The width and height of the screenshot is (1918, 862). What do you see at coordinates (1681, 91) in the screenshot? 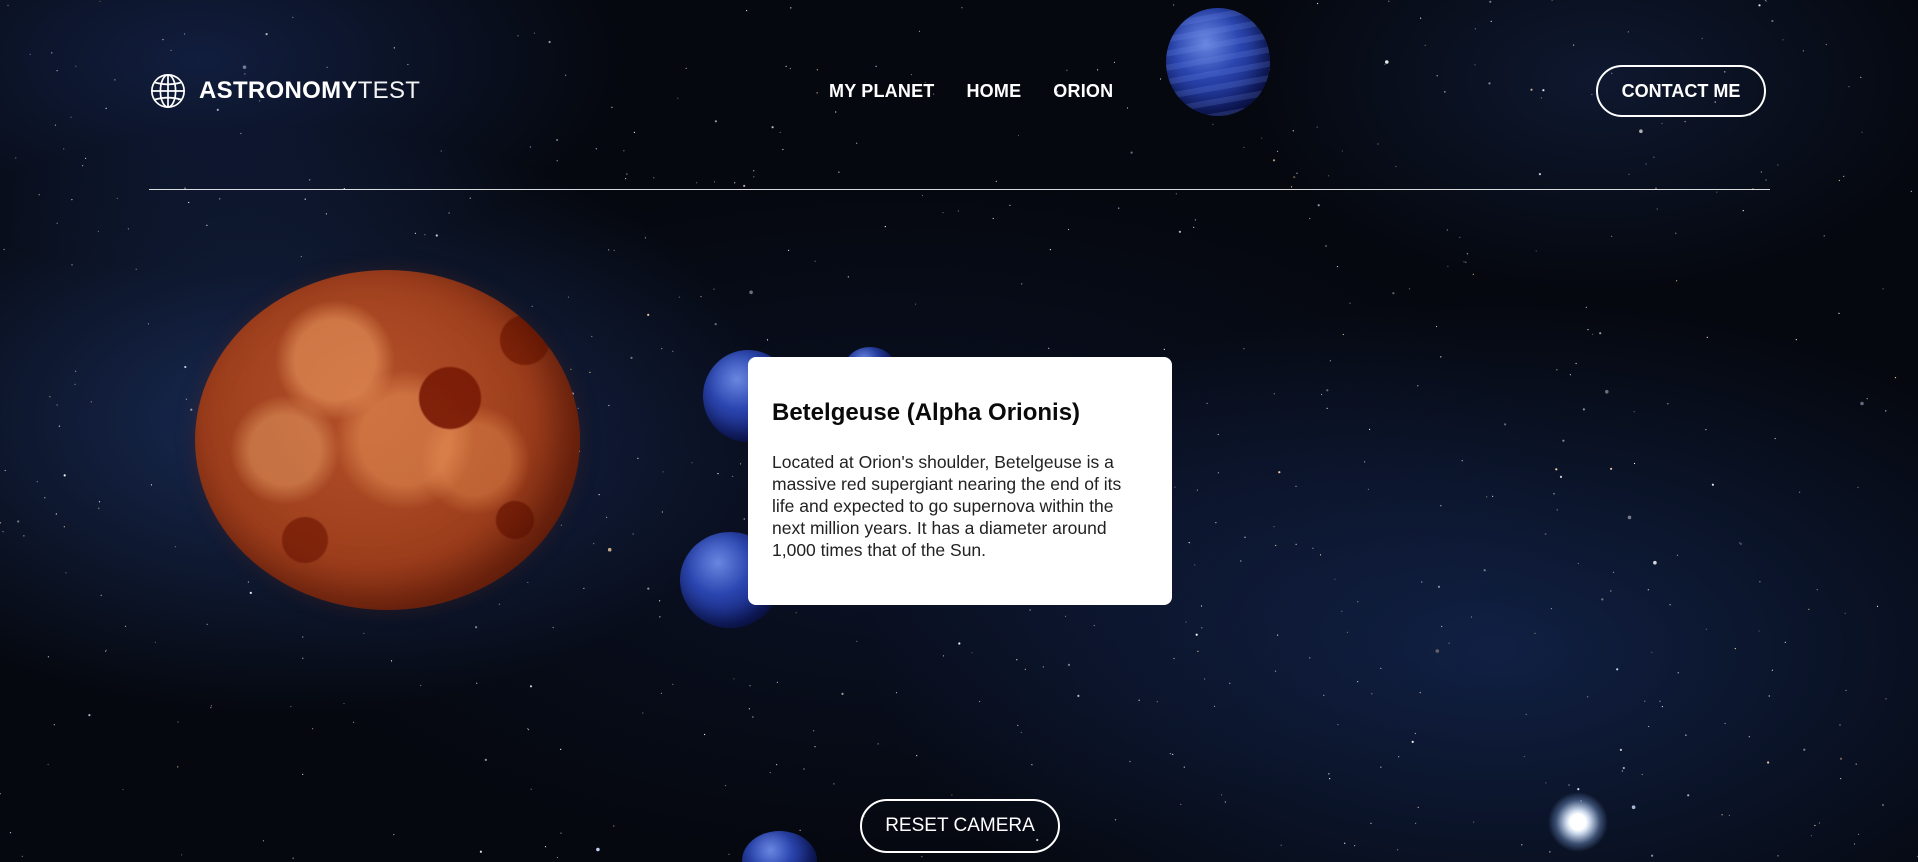
I see `contact-me-button: CONTACT ME` at bounding box center [1681, 91].